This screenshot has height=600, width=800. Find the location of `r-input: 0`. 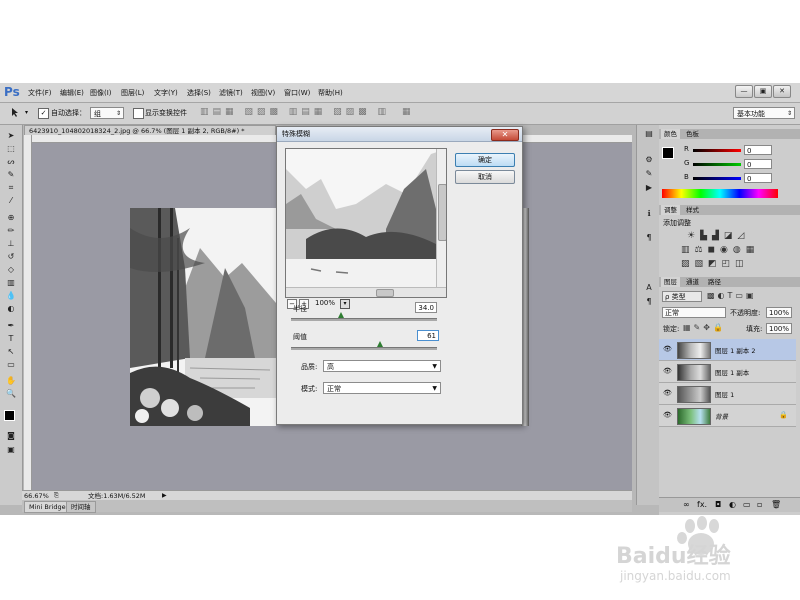

r-input: 0 is located at coordinates (758, 150).